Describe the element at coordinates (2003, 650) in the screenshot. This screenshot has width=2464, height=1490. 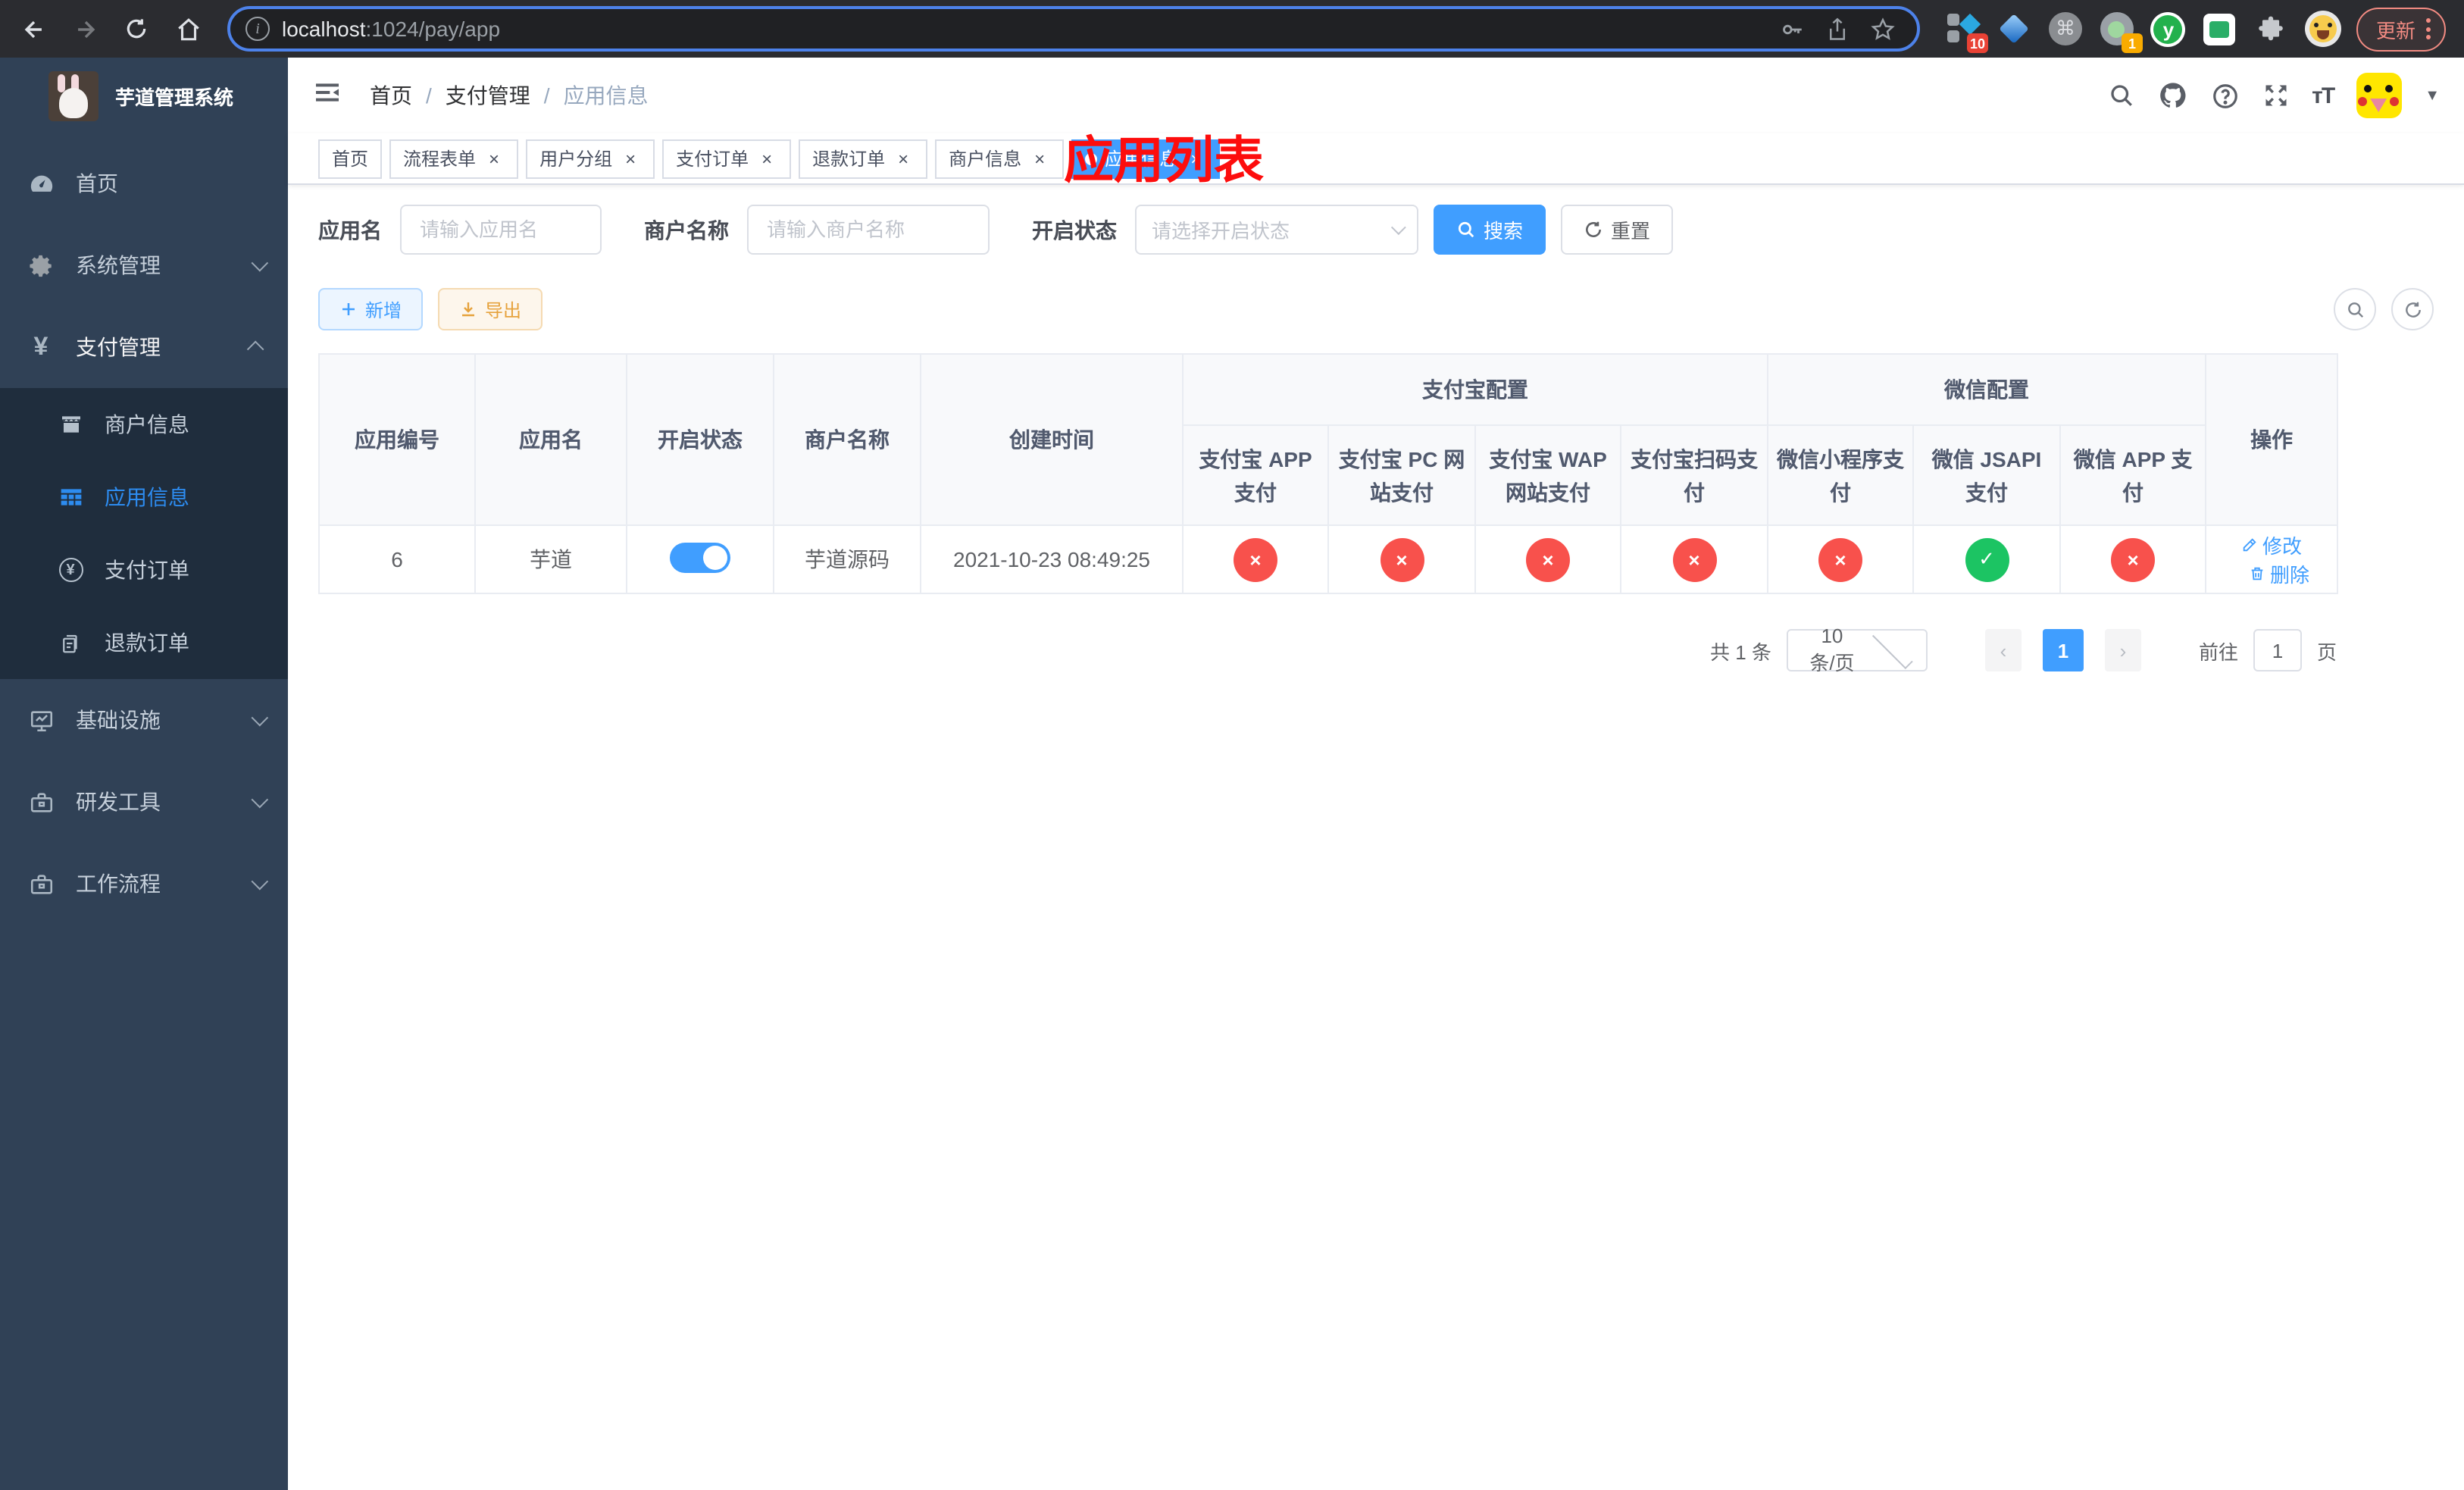
I see `prev-page-button: ‹` at that location.